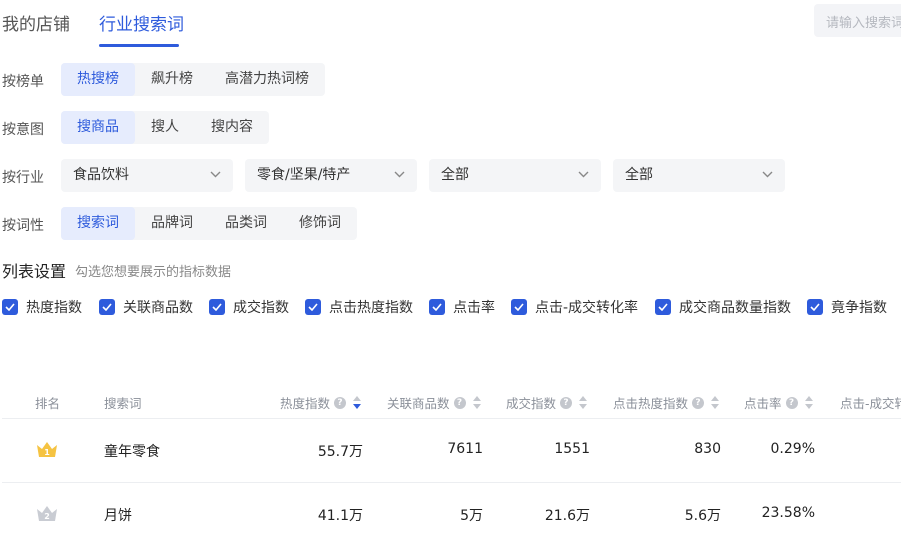  Describe the element at coordinates (36, 22) in the screenshot. I see `tab-my-store: 我的店铺` at that location.